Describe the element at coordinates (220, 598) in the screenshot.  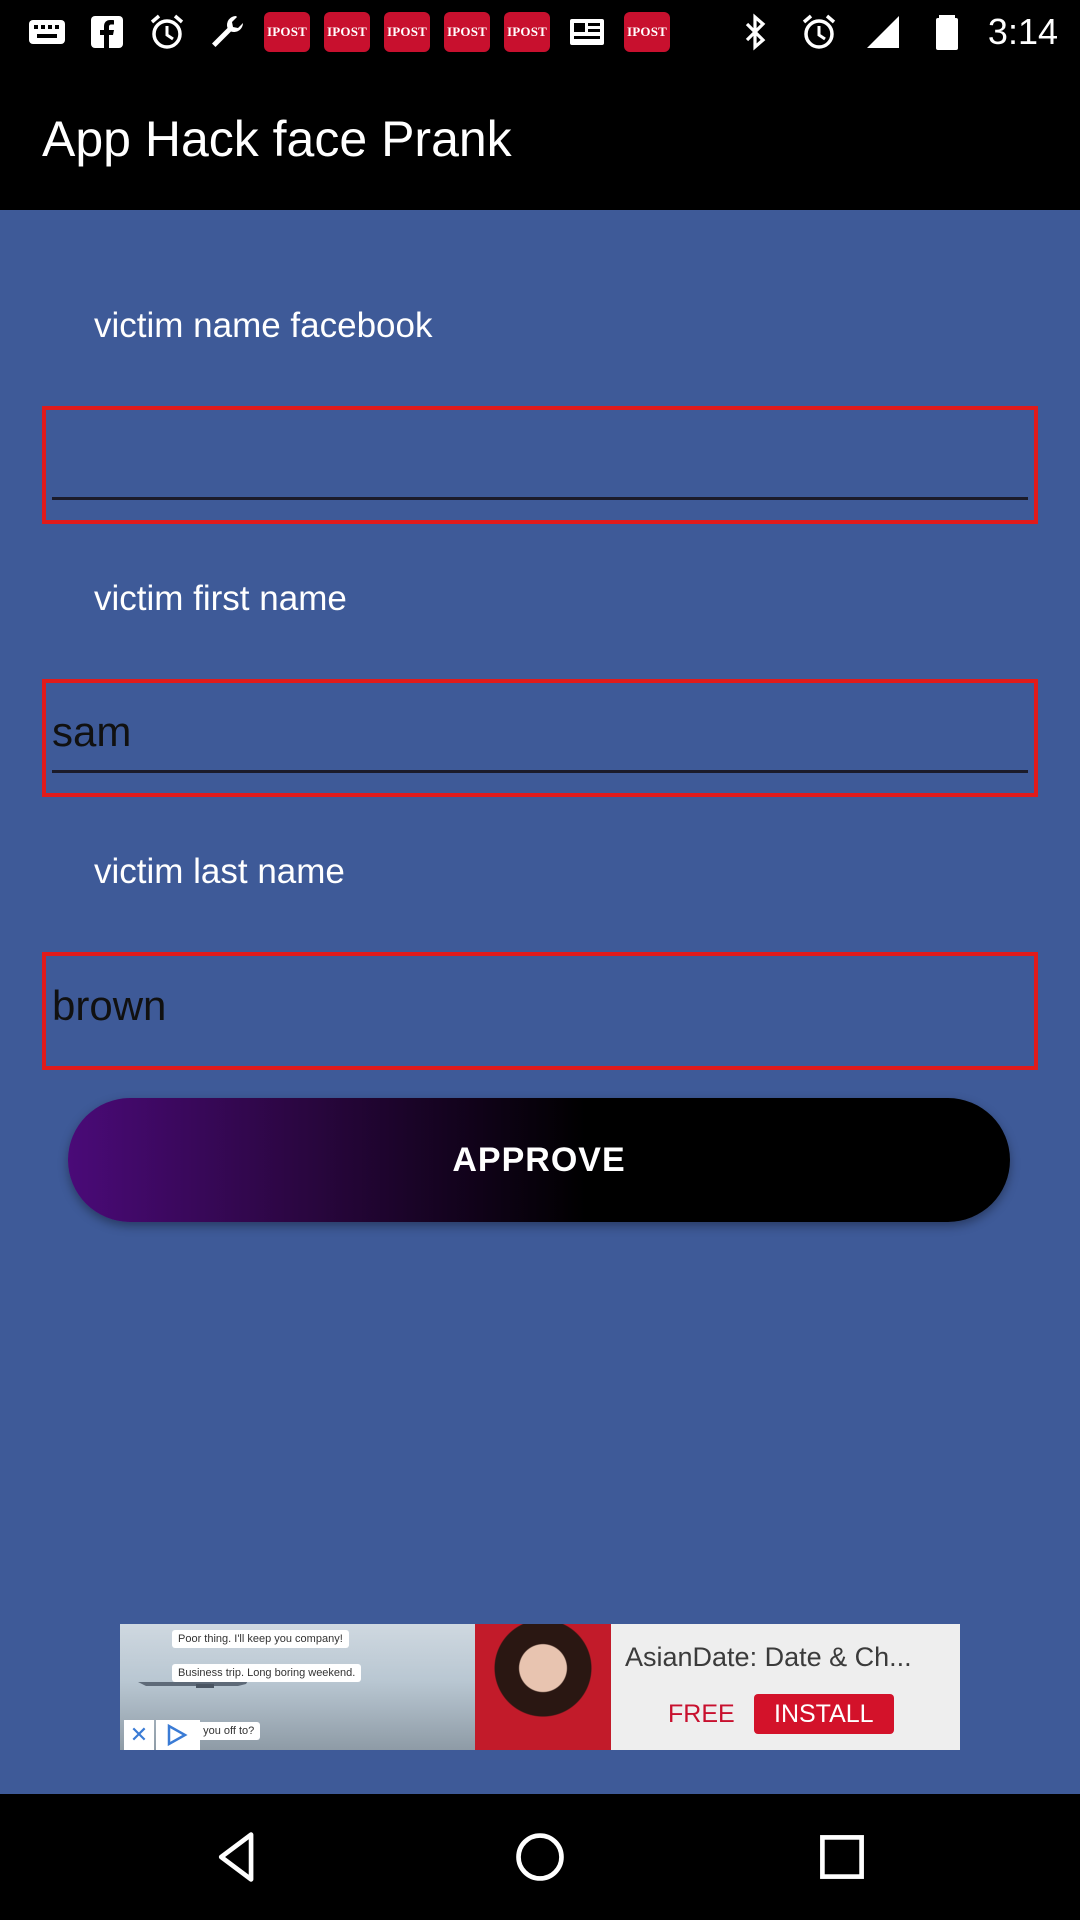
I see `first-name-label: victim first name` at that location.